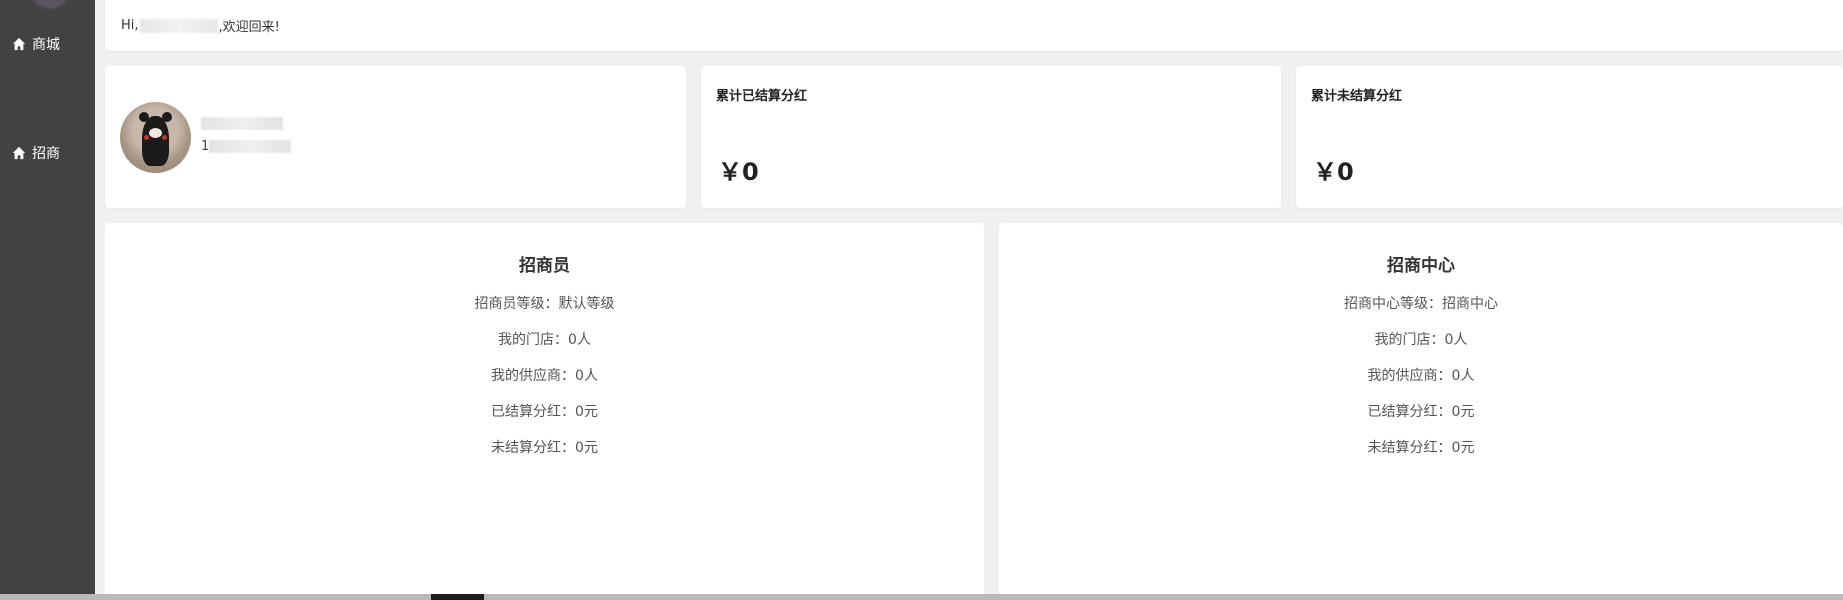 The height and width of the screenshot is (600, 1843). I want to click on unsettled-dividend-card: 累计未结算分红 ￥0, so click(1569, 137).